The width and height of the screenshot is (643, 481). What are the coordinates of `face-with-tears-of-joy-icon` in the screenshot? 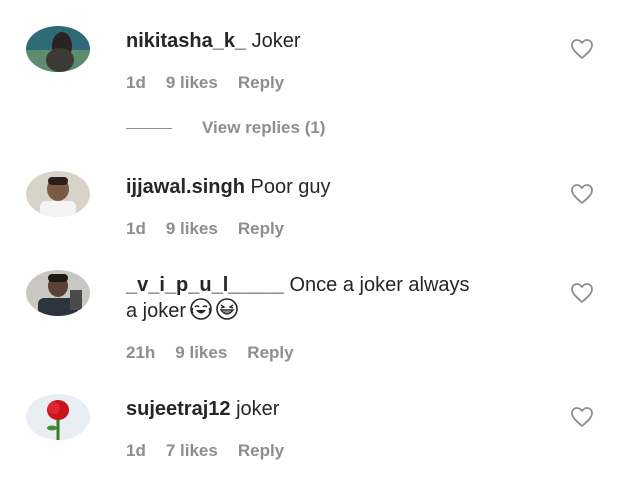 It's located at (201, 309).